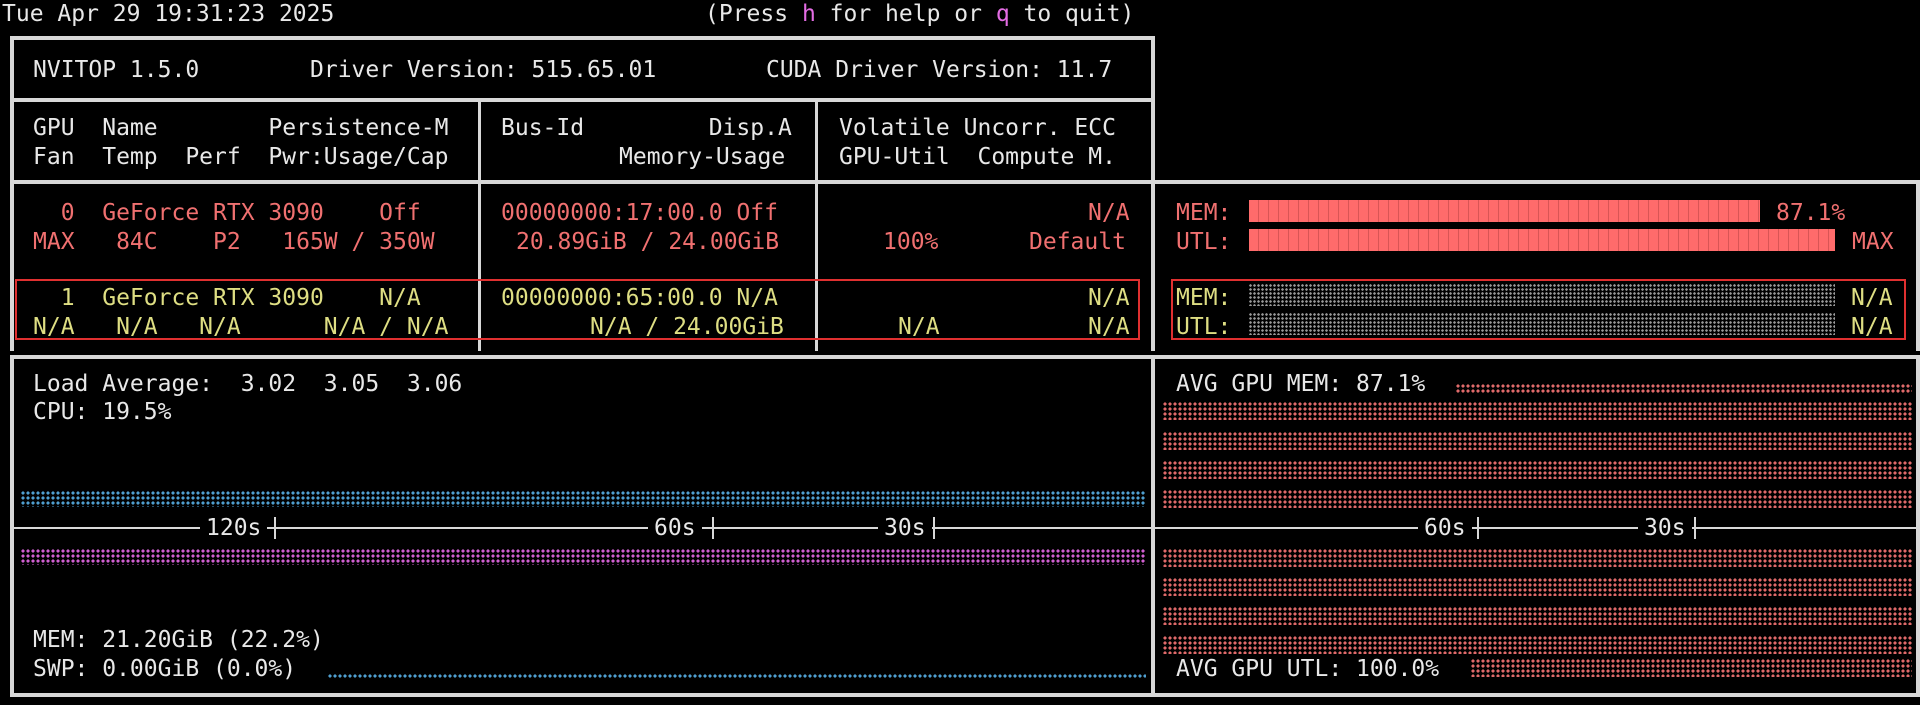 The height and width of the screenshot is (705, 1920). What do you see at coordinates (753, 14) in the screenshot?
I see `help-hint-pre: (Press` at bounding box center [753, 14].